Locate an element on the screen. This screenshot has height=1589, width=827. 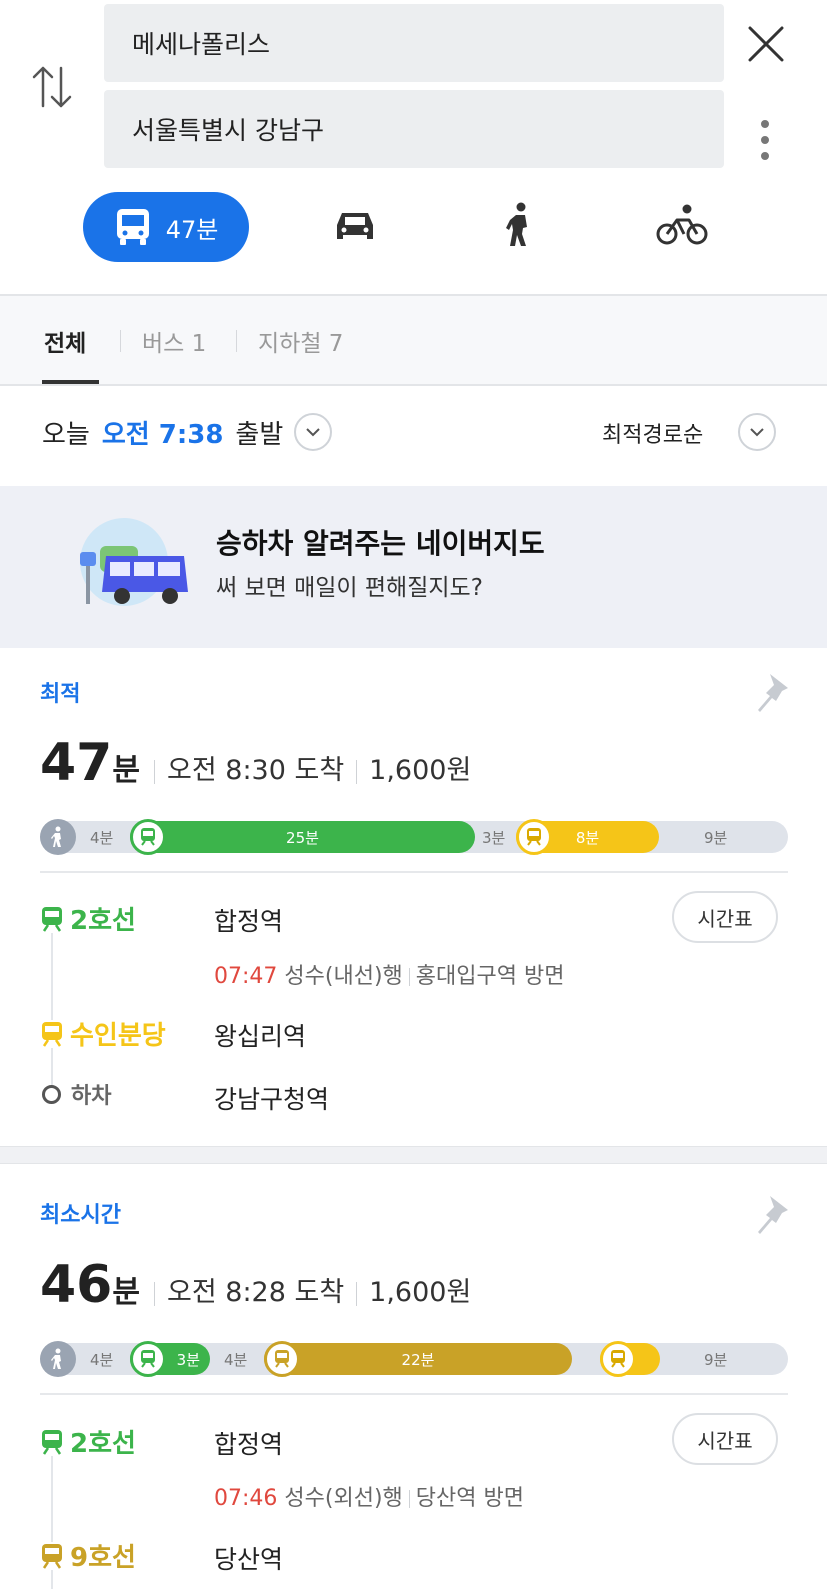
more-options-icon is located at coordinates (765, 140).